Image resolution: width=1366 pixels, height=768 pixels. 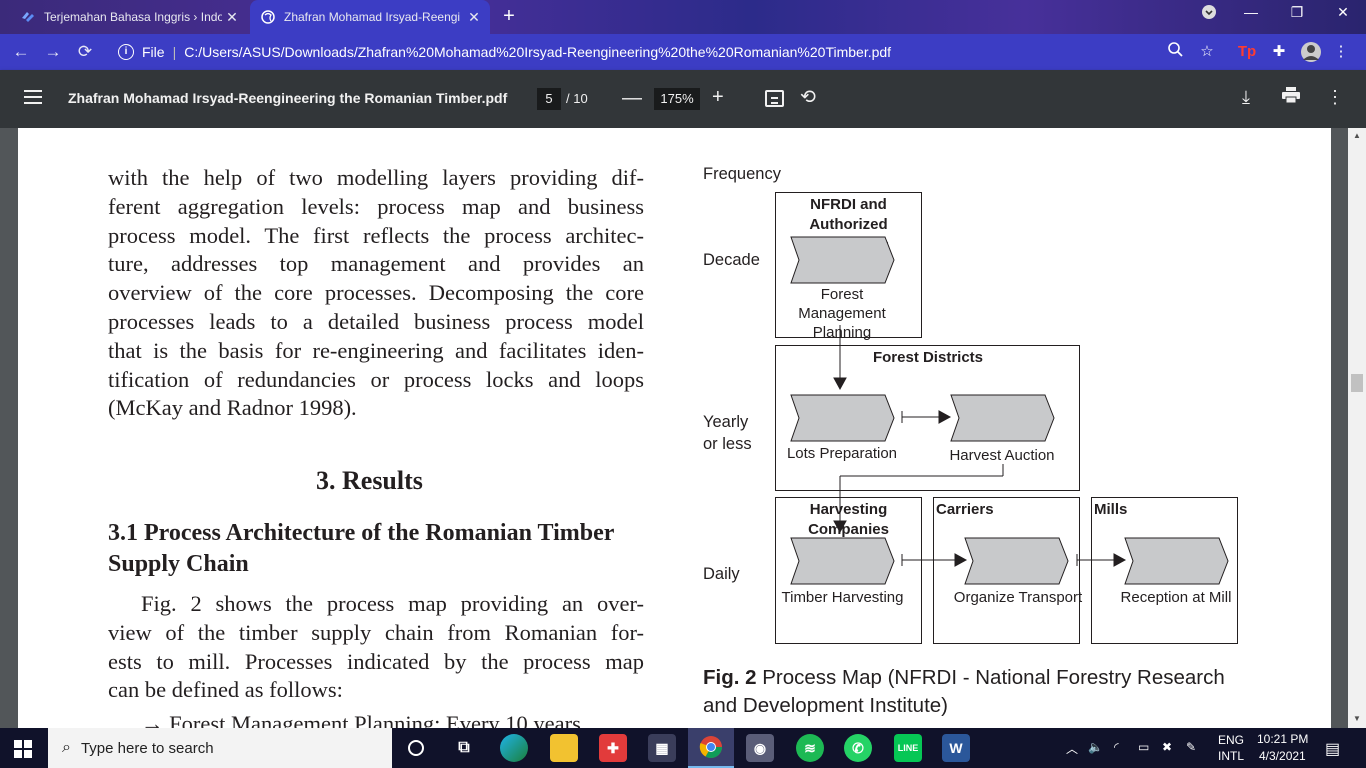 I want to click on process-forest-management-planning: Forest Management Planning, so click(x=842, y=313).